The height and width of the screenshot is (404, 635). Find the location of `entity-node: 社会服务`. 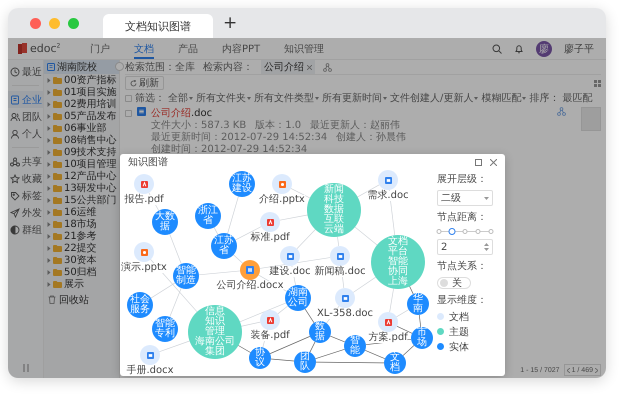

entity-node: 社会服务 is located at coordinates (140, 305).